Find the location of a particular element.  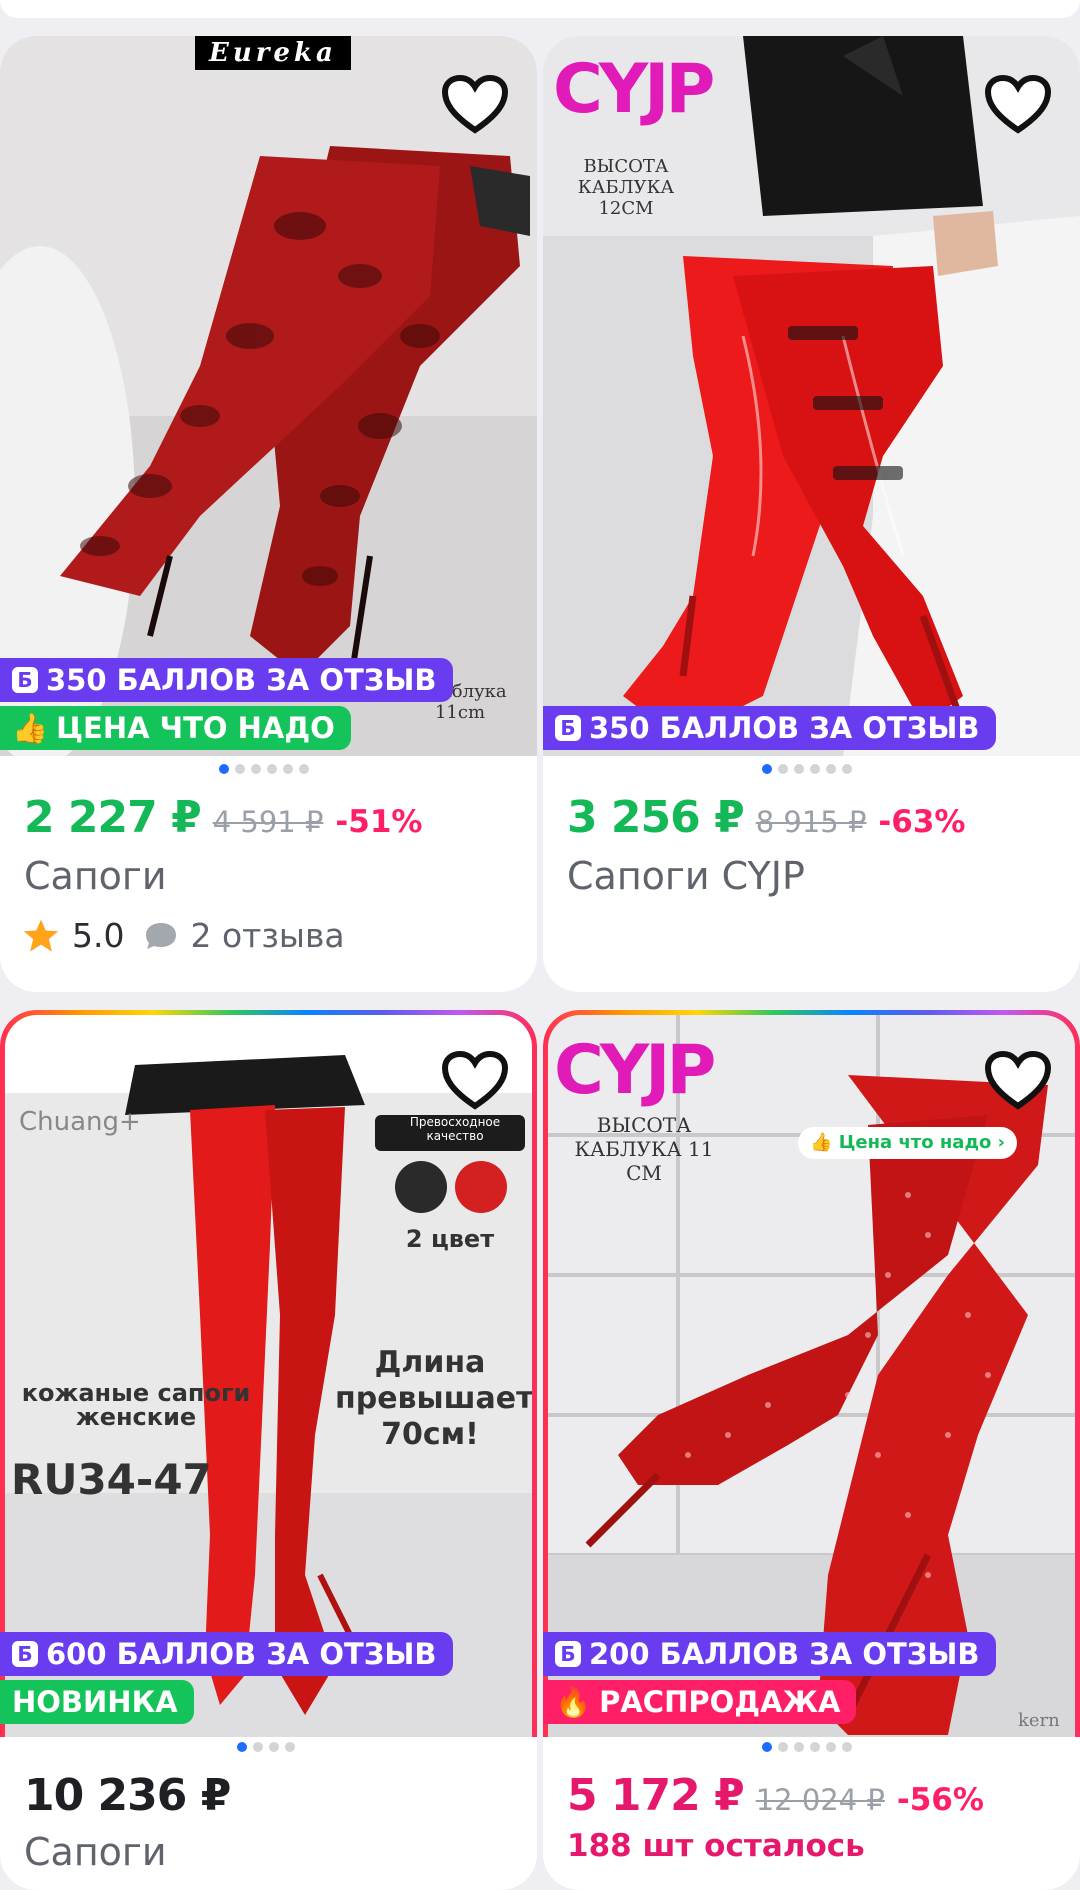

image-brand-logo: Chuang+ is located at coordinates (80, 1122).